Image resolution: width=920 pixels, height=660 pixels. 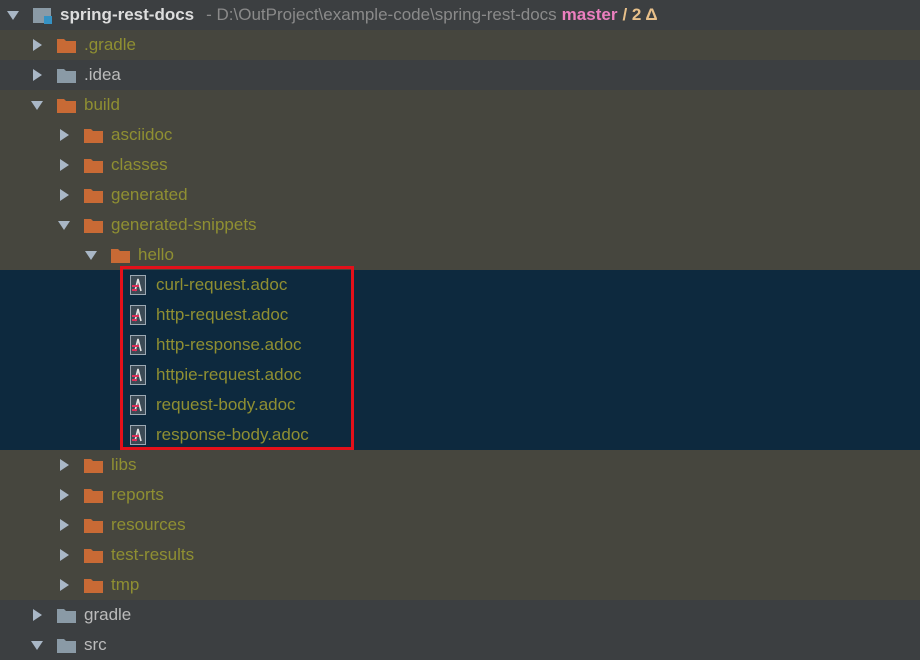 I want to click on file-name: response-body.adoc, so click(x=232, y=434).